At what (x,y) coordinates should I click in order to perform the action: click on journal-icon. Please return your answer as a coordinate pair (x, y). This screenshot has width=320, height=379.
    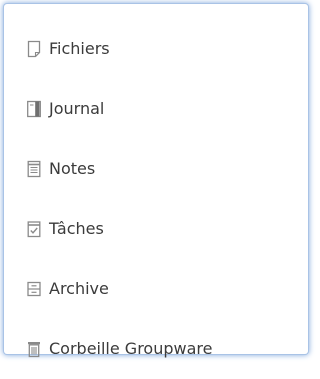
    Looking at the image, I should click on (34, 109).